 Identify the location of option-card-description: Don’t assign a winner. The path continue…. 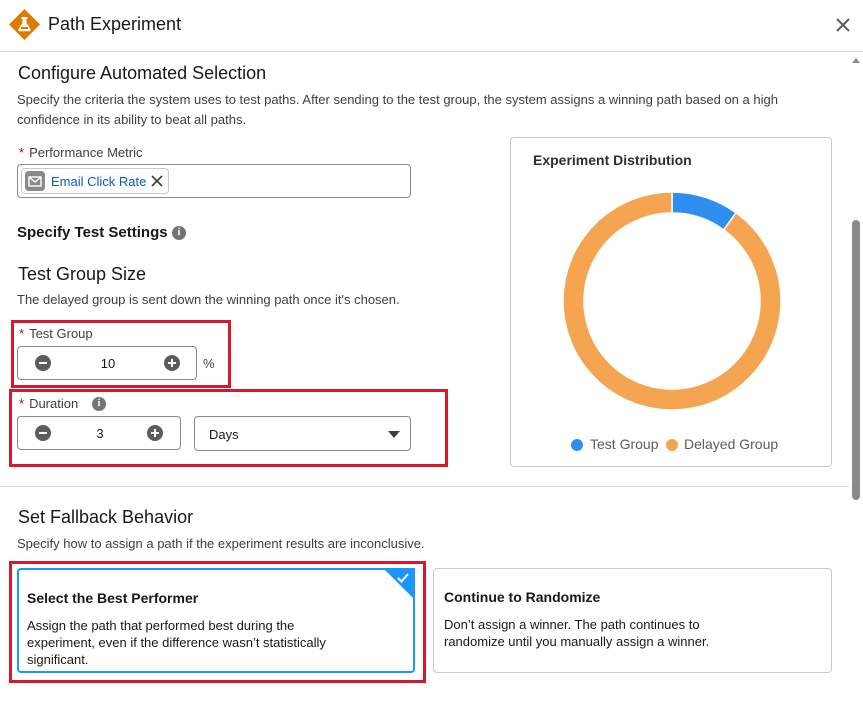
(576, 633).